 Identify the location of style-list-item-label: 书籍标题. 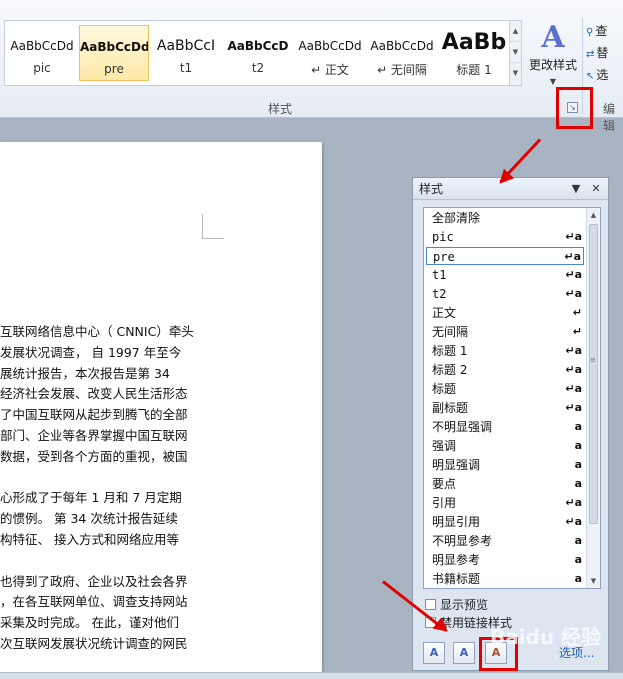
(456, 579).